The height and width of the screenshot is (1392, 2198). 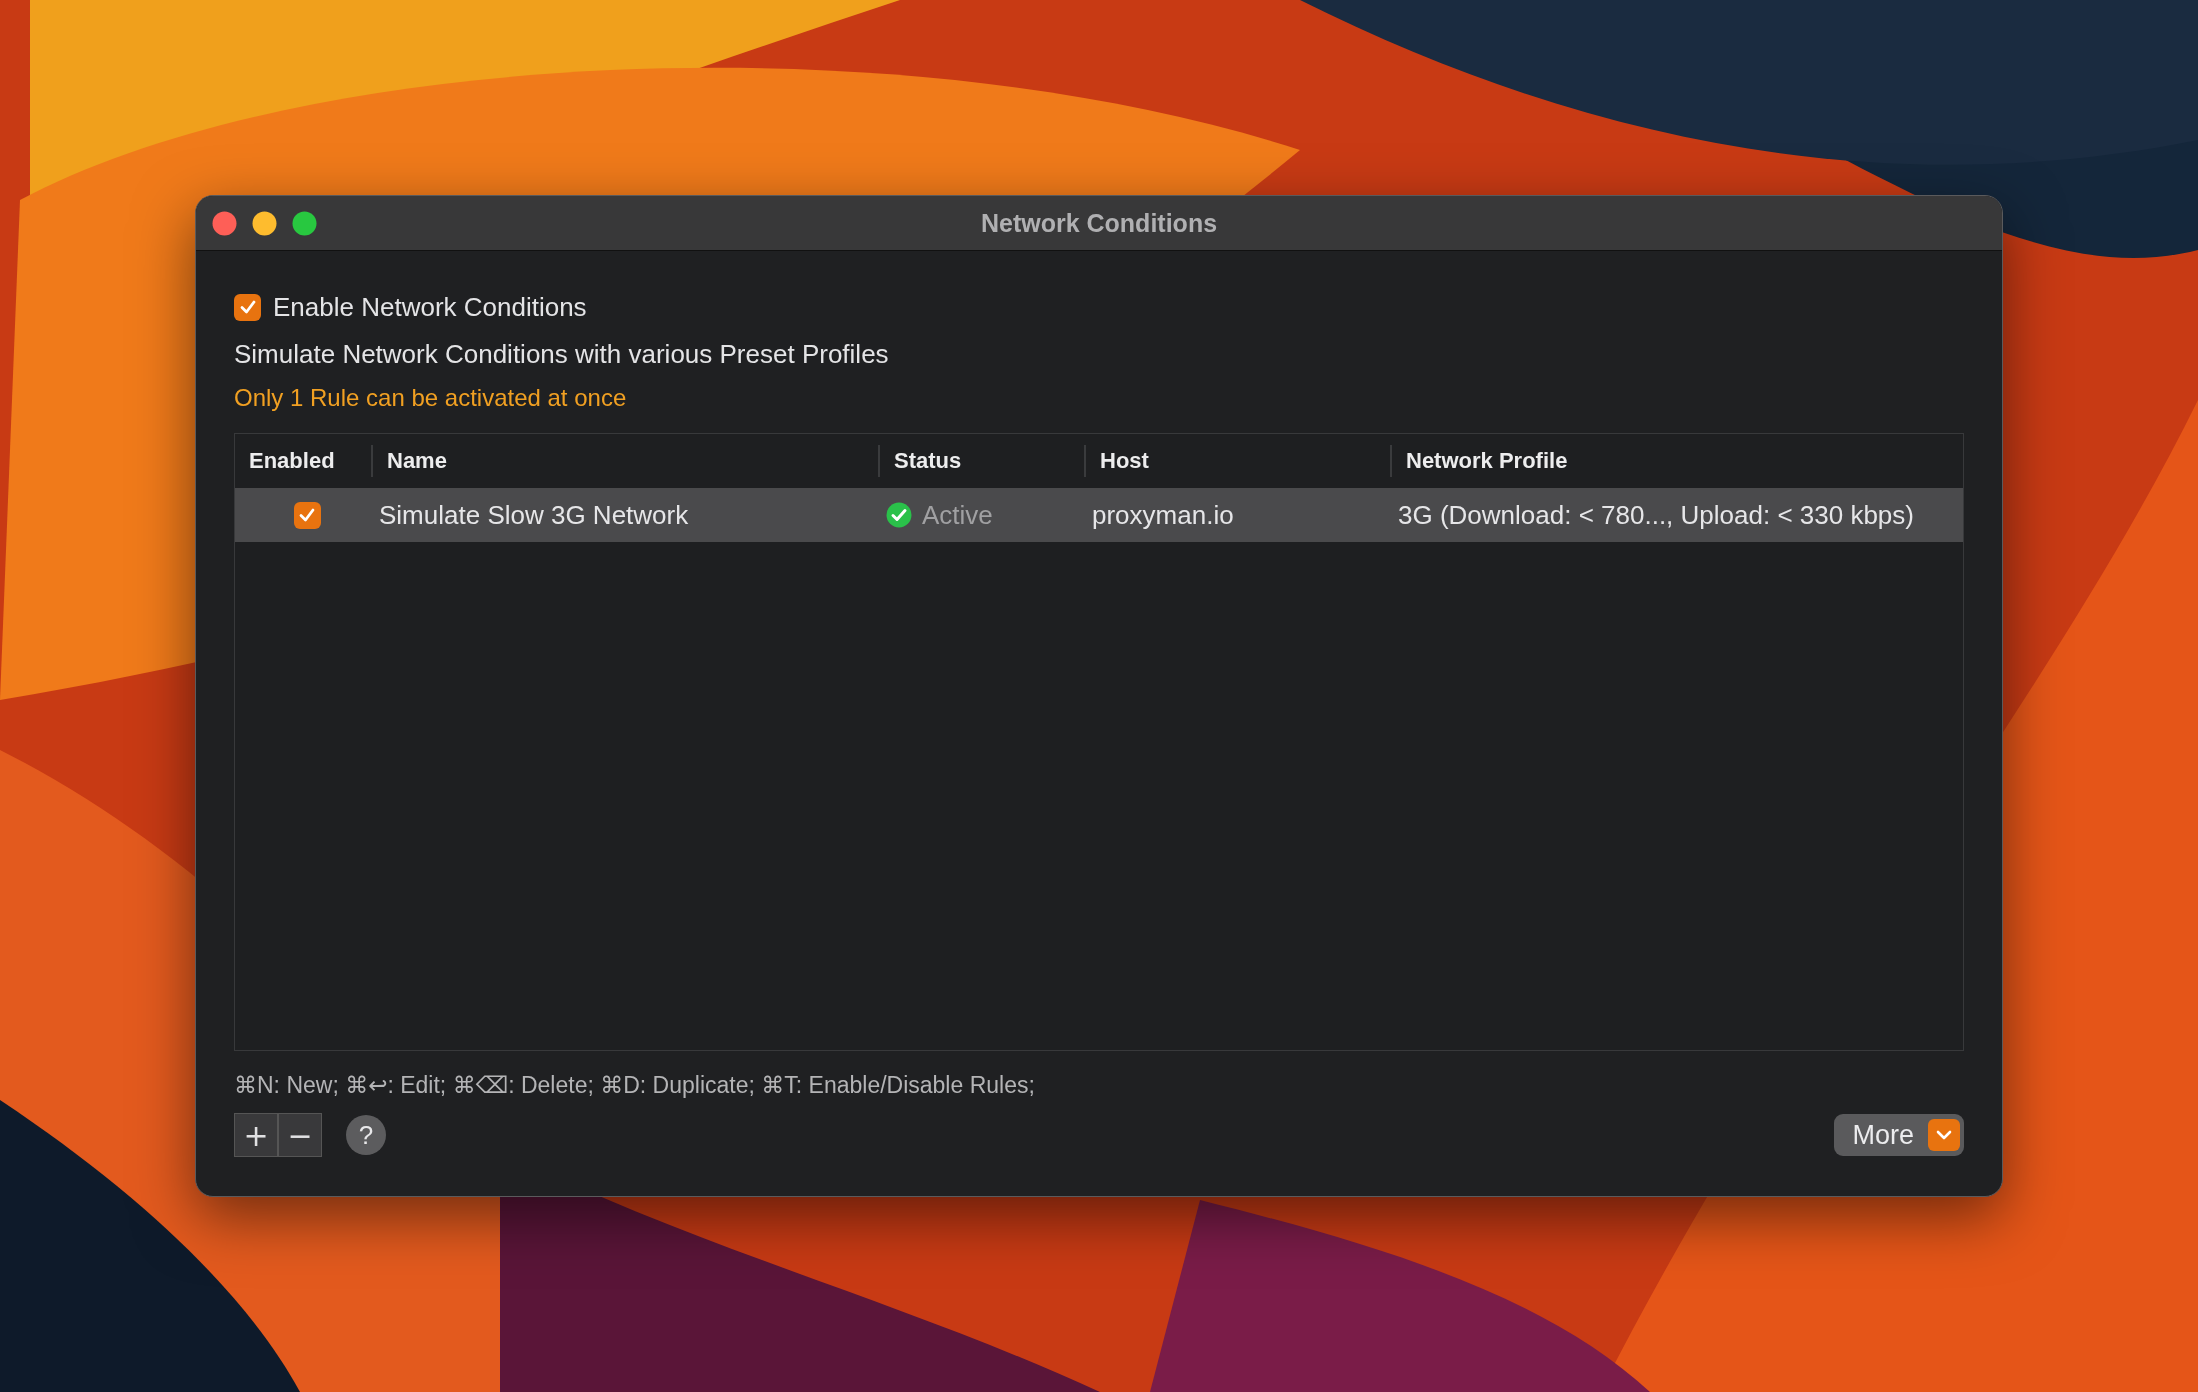 What do you see at coordinates (534, 515) in the screenshot?
I see `table-cell-text: Simulate Slow 3G Network` at bounding box center [534, 515].